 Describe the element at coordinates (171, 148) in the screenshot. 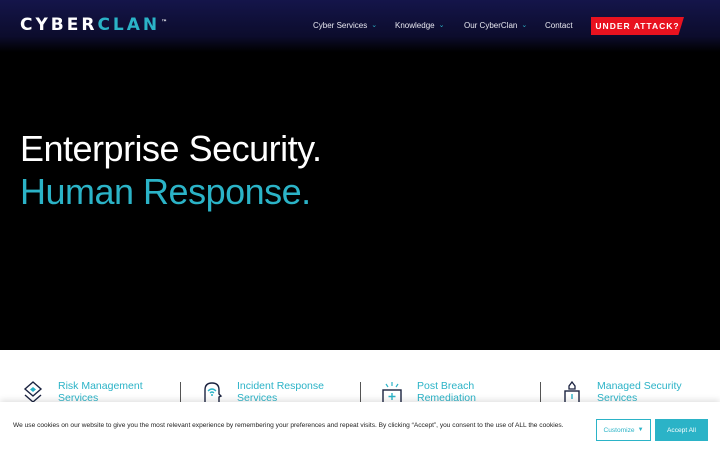

I see `hero-headline: Enterprise Security.` at that location.